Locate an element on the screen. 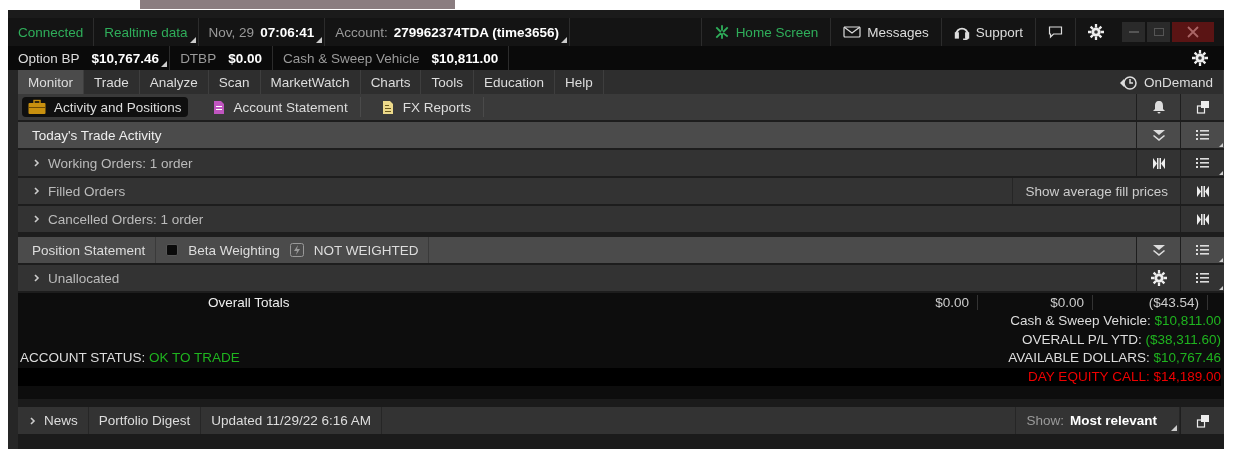  order-group-toggle: Working Orders: 1 order is located at coordinates (108, 163).